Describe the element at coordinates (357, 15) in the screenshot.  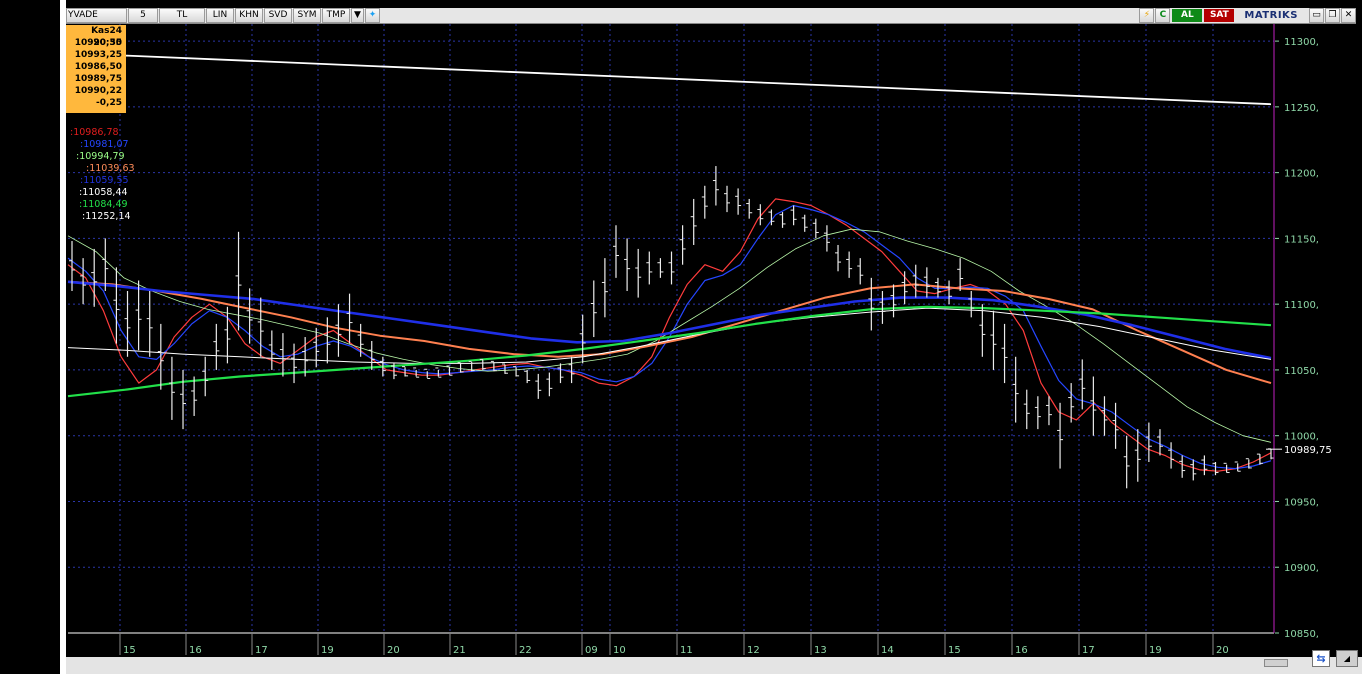
I see `dropdown-arrow-icon: ▼` at that location.